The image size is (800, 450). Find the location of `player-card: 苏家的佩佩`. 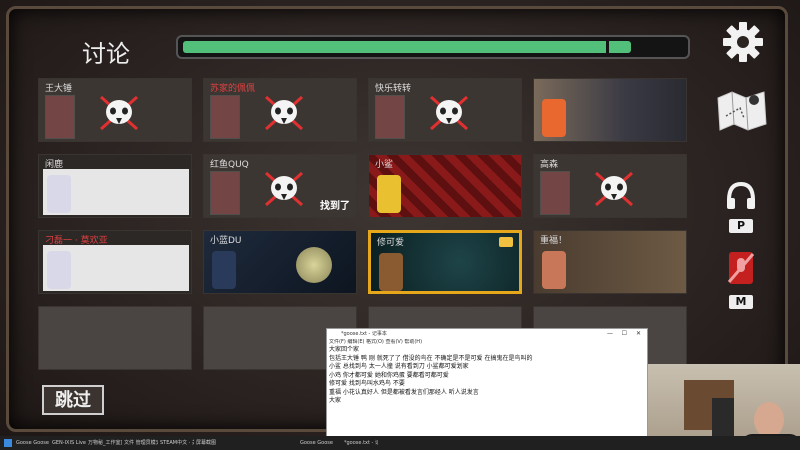

player-card: 苏家的佩佩 is located at coordinates (280, 110).